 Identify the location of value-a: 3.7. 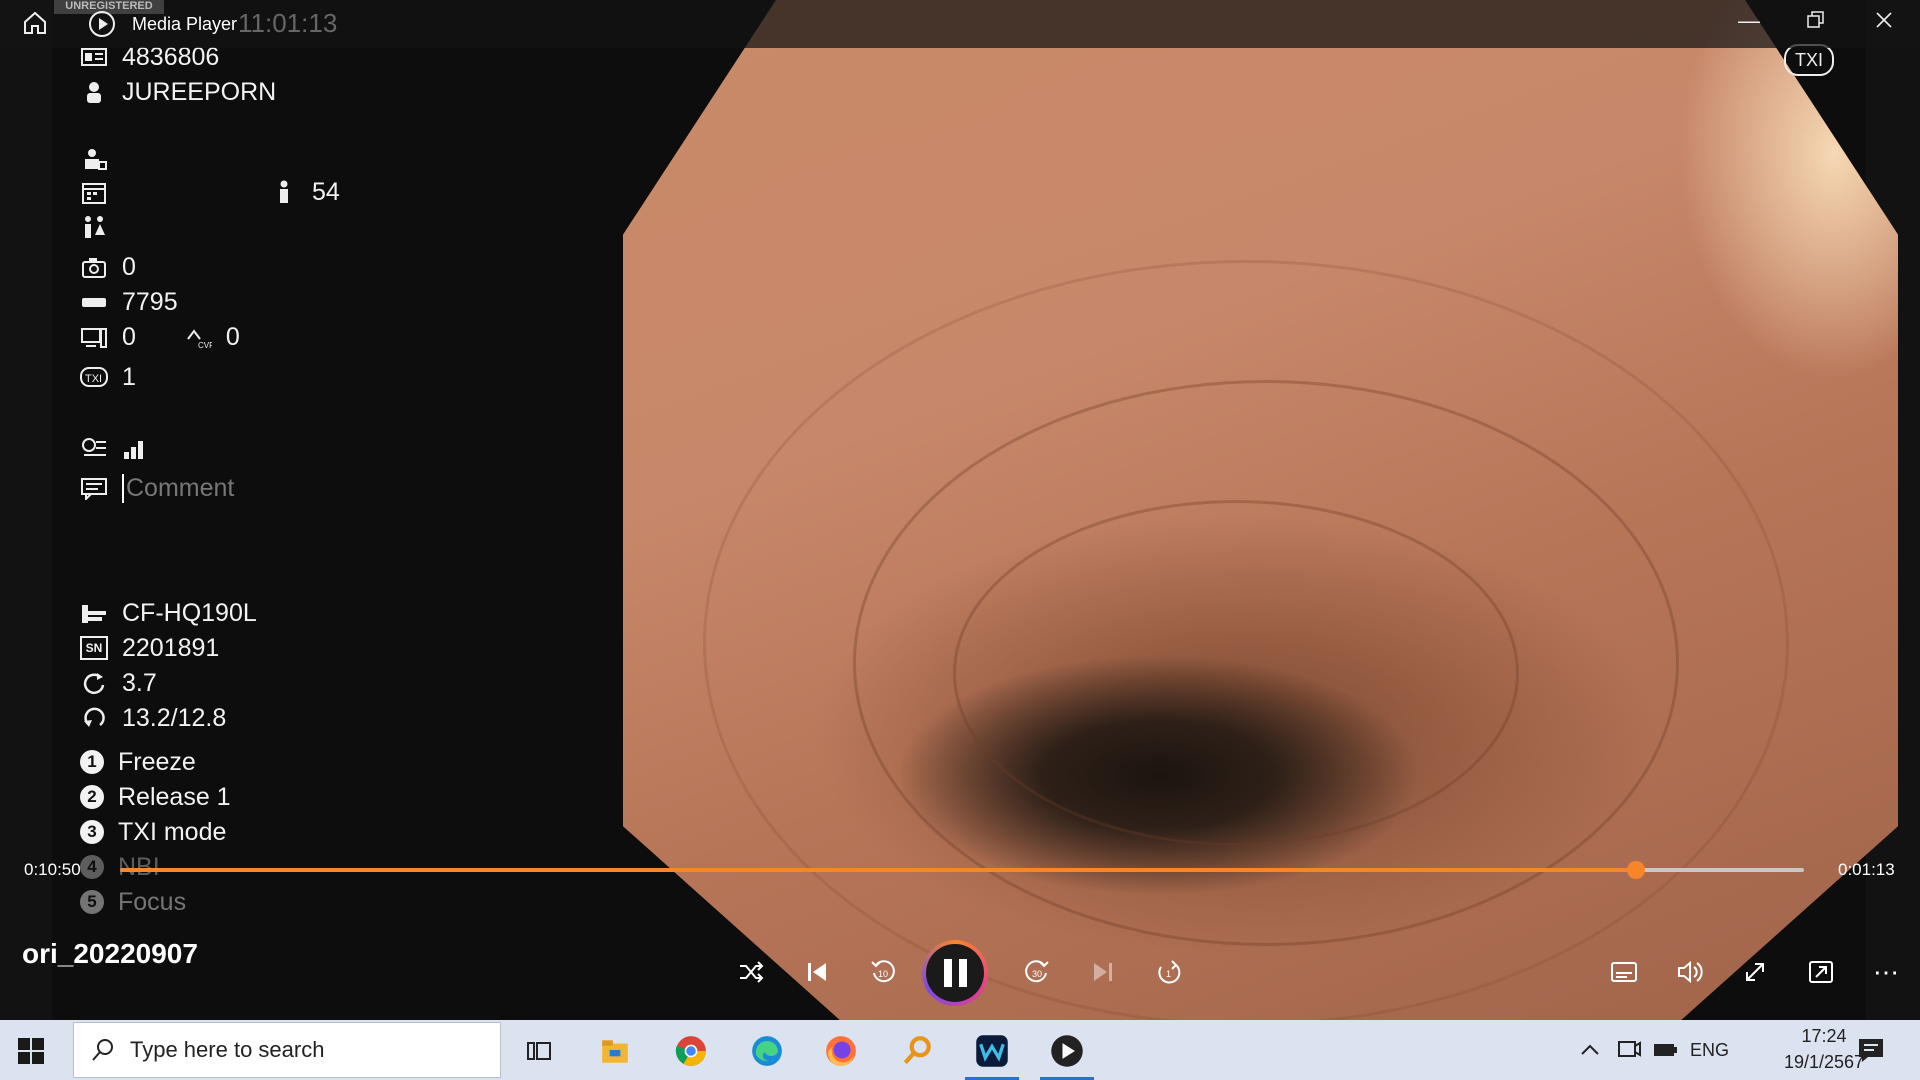
(139, 682).